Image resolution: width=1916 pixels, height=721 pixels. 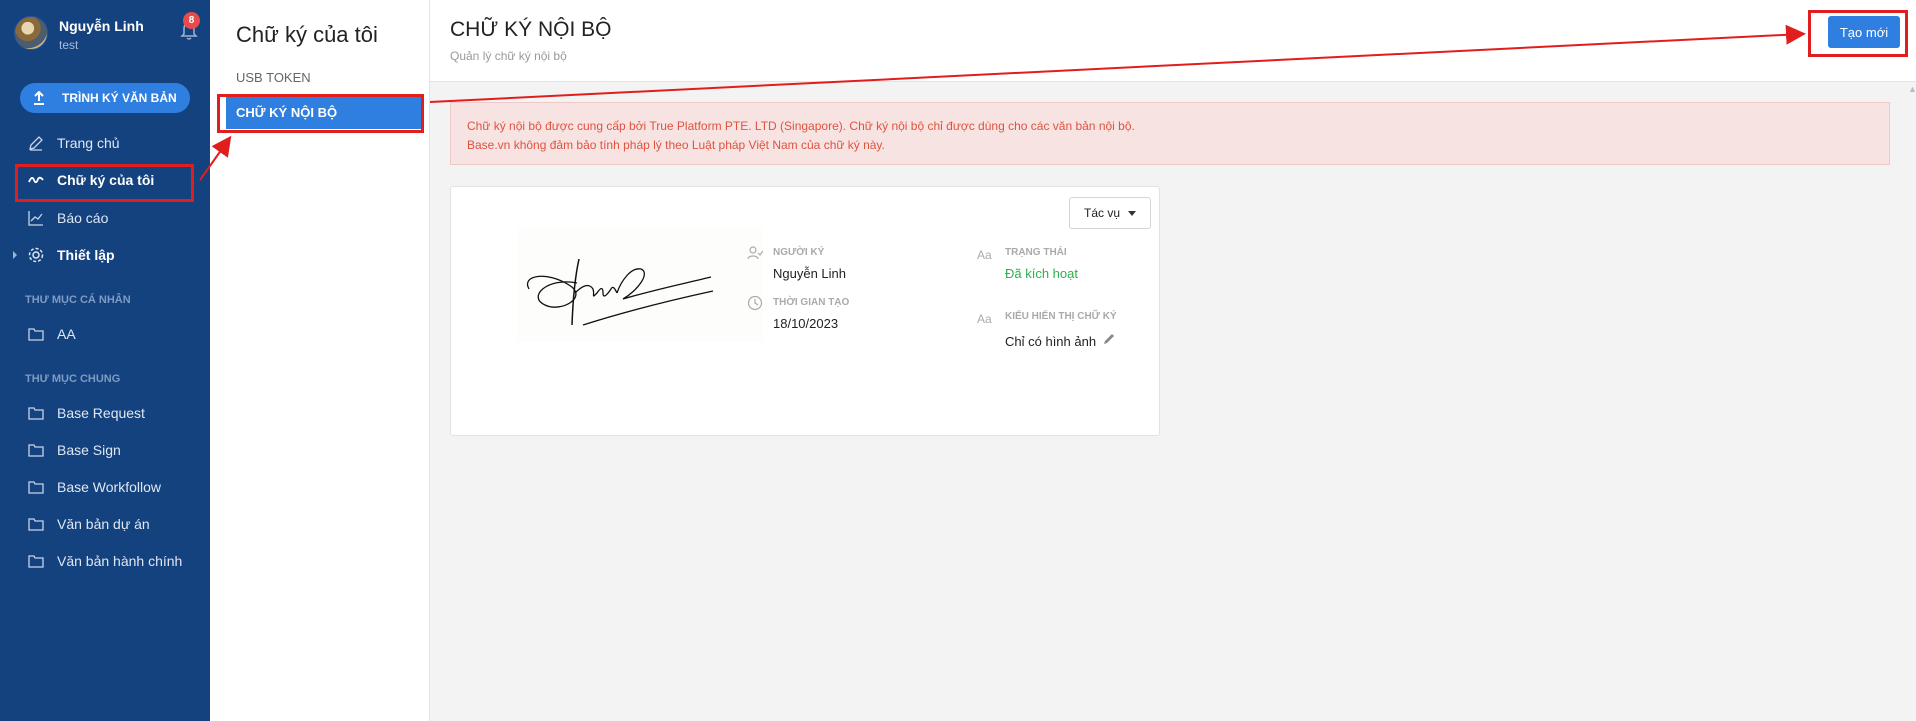 I want to click on folder-item-base-sign: Base Sign, so click(x=104, y=450).